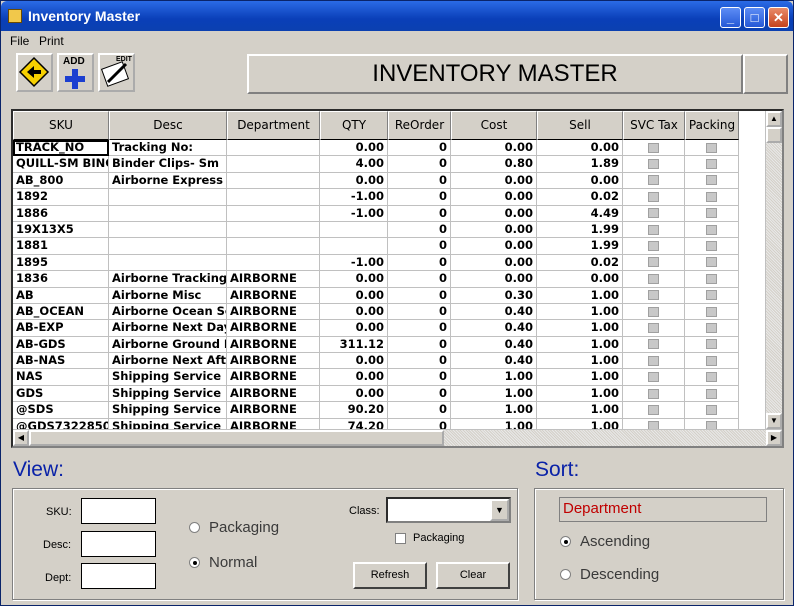 The width and height of the screenshot is (794, 606). I want to click on maximize-button: □, so click(754, 17).